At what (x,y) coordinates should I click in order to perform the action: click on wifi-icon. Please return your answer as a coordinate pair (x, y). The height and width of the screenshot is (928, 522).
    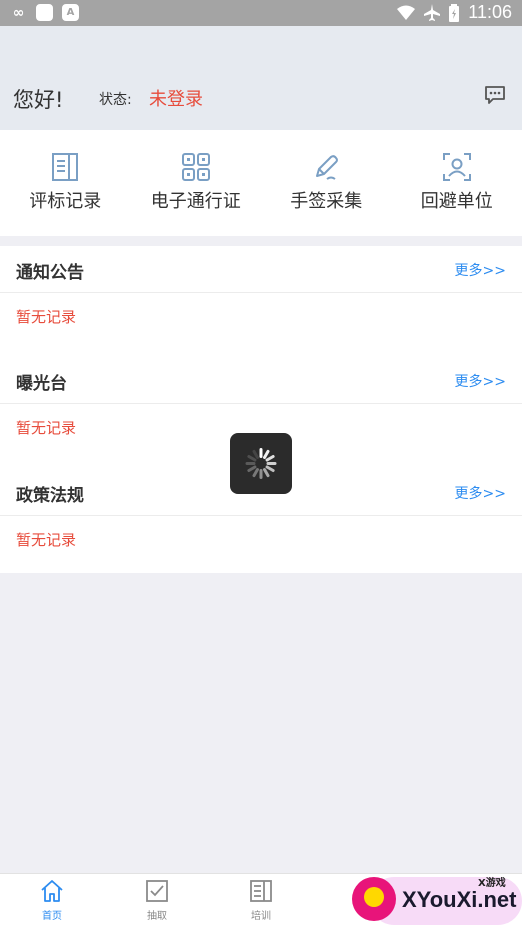
    Looking at the image, I should click on (406, 12).